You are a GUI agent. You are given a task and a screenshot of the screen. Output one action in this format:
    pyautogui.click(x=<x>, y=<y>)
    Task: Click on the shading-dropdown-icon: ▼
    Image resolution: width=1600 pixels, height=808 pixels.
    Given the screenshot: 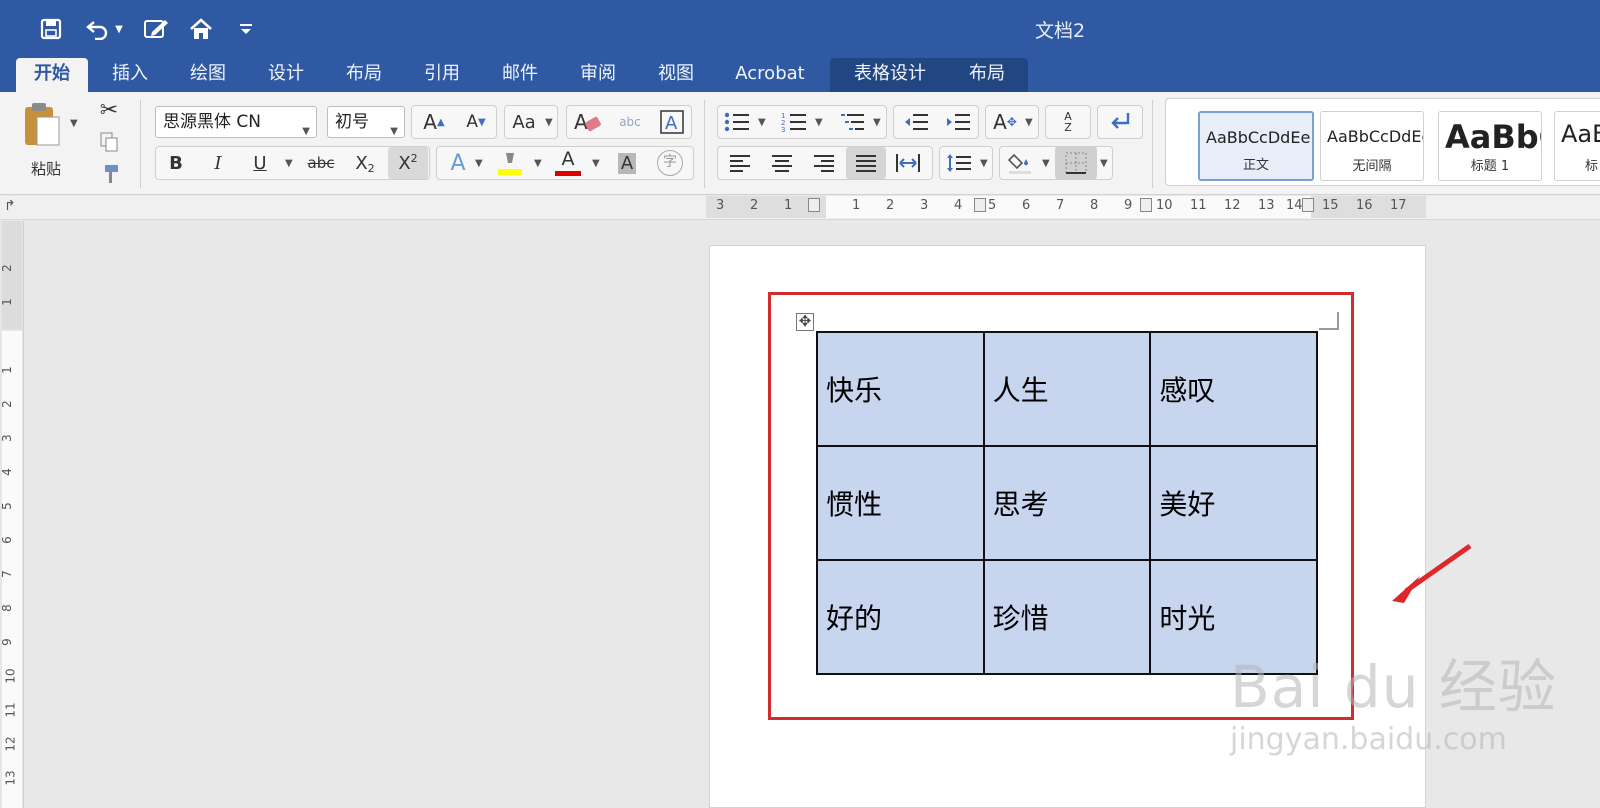 What is the action you would take?
    pyautogui.click(x=1046, y=163)
    